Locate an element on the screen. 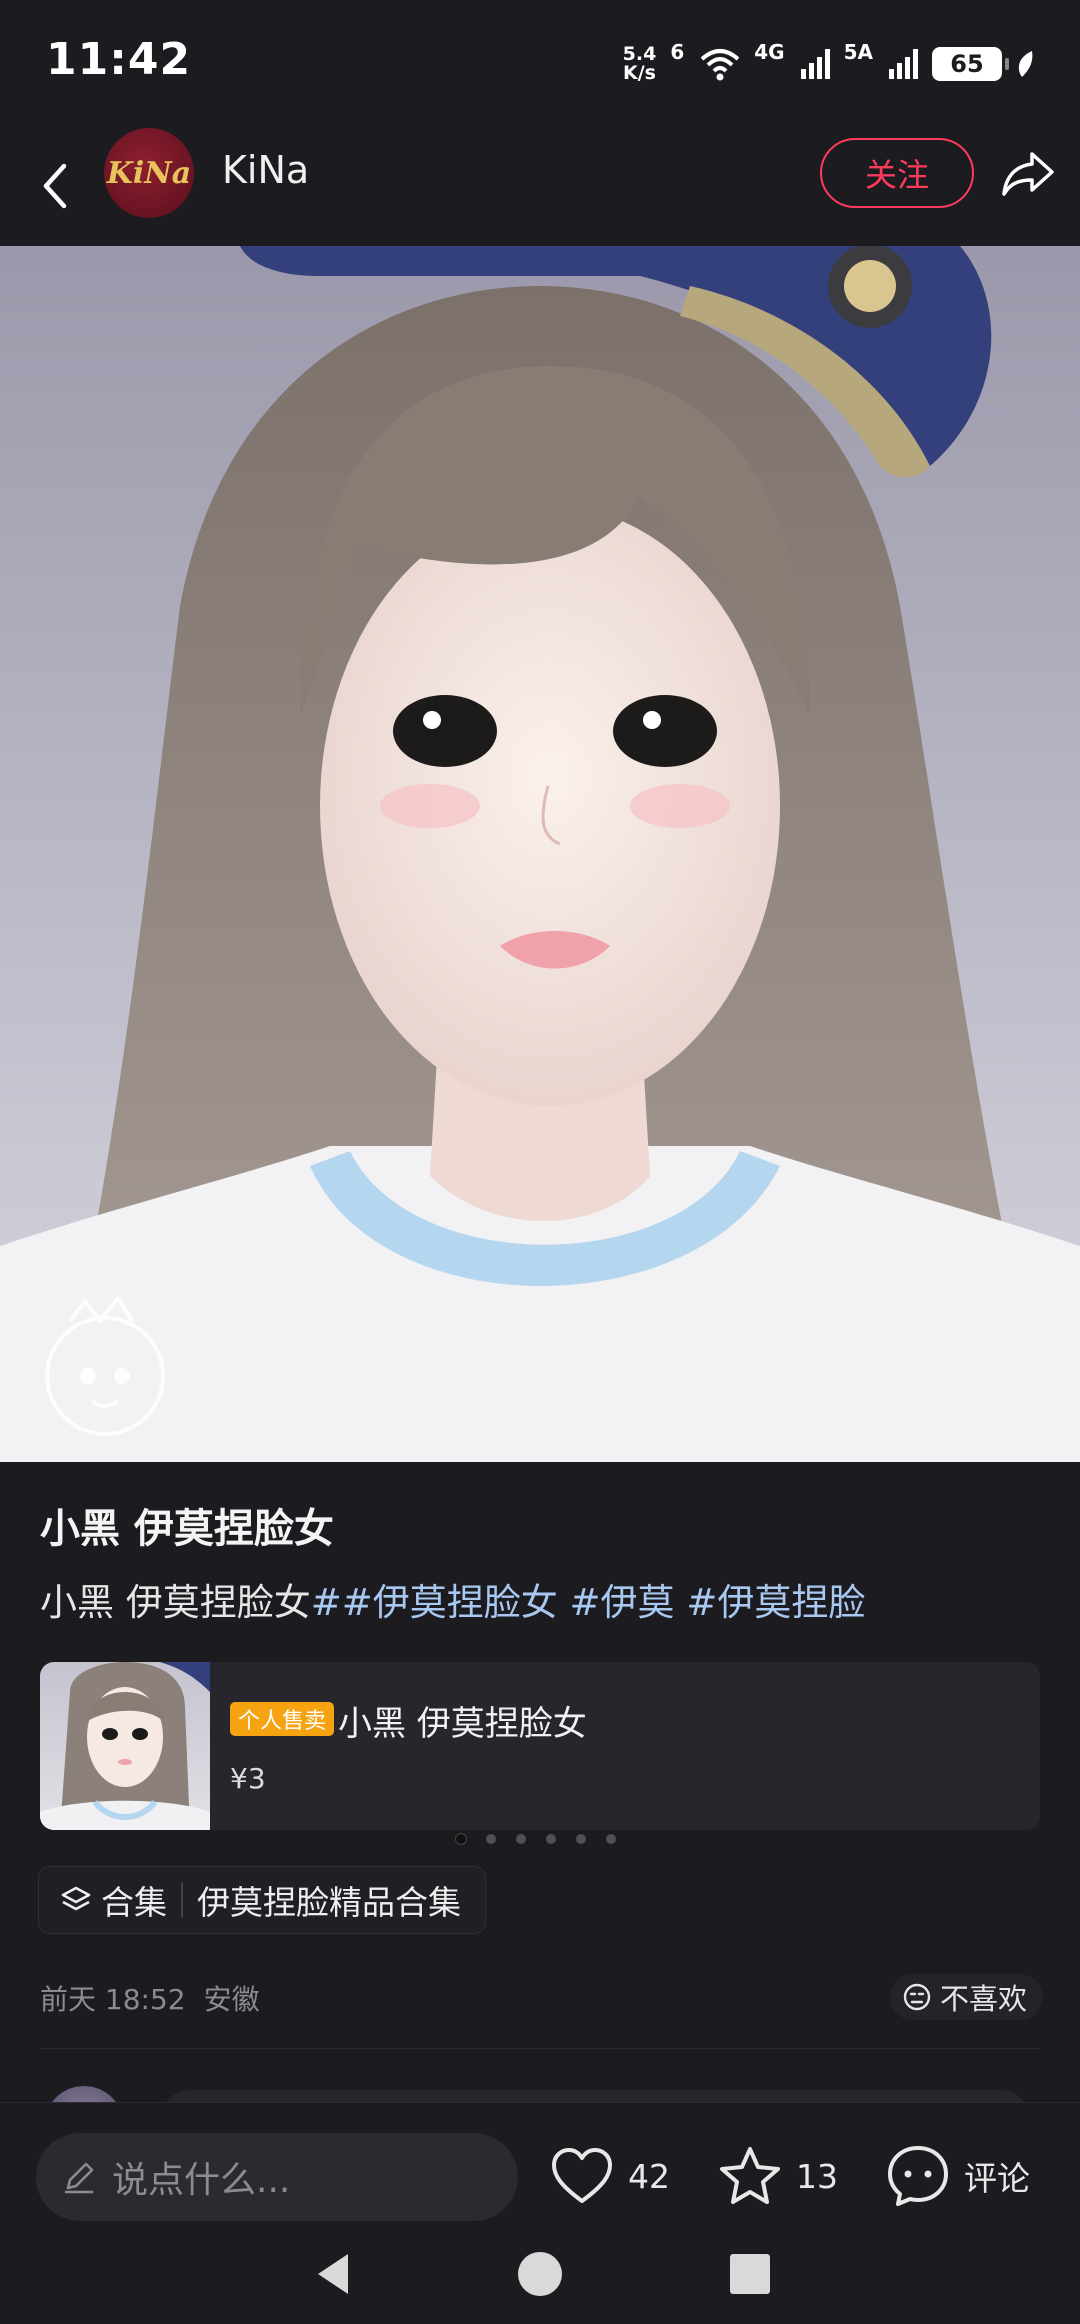  nav-recents-icon is located at coordinates (750, 2274).